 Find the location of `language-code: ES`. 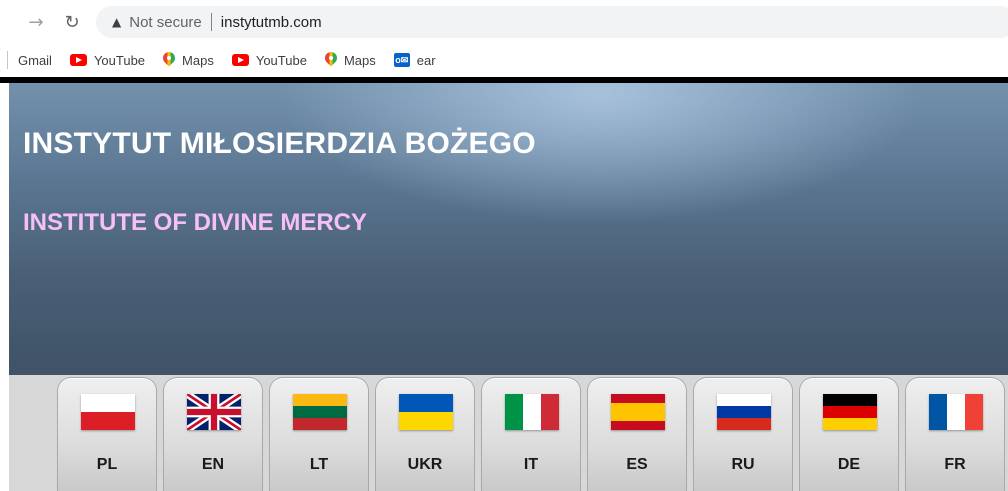

language-code: ES is located at coordinates (637, 464).